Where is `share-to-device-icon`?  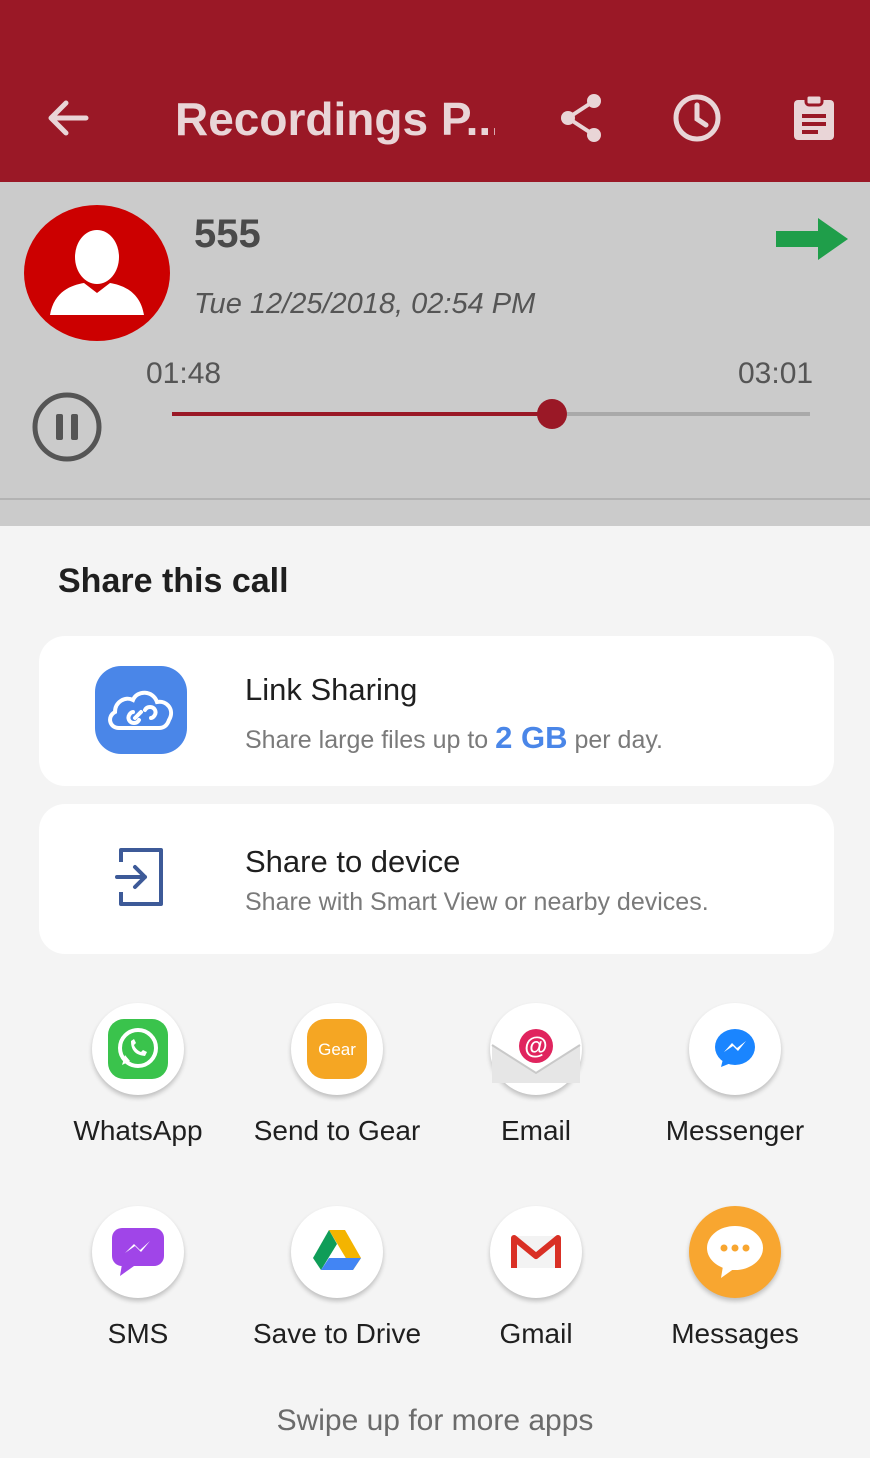 share-to-device-icon is located at coordinates (141, 878).